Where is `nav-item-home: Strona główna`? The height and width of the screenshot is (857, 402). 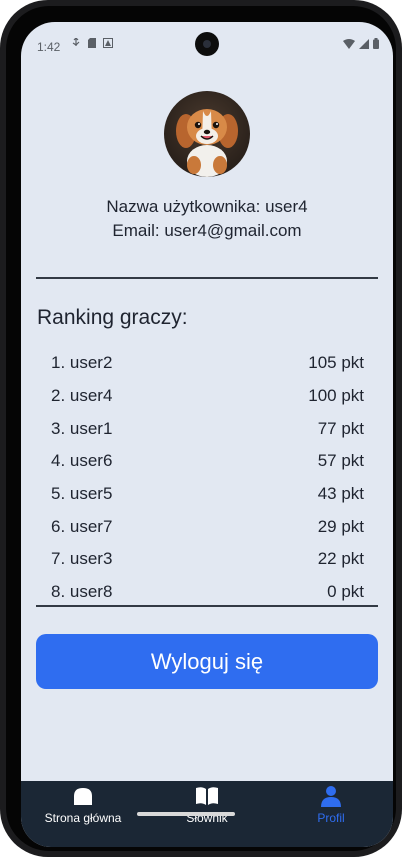
nav-item-home: Strona główna is located at coordinates (83, 805).